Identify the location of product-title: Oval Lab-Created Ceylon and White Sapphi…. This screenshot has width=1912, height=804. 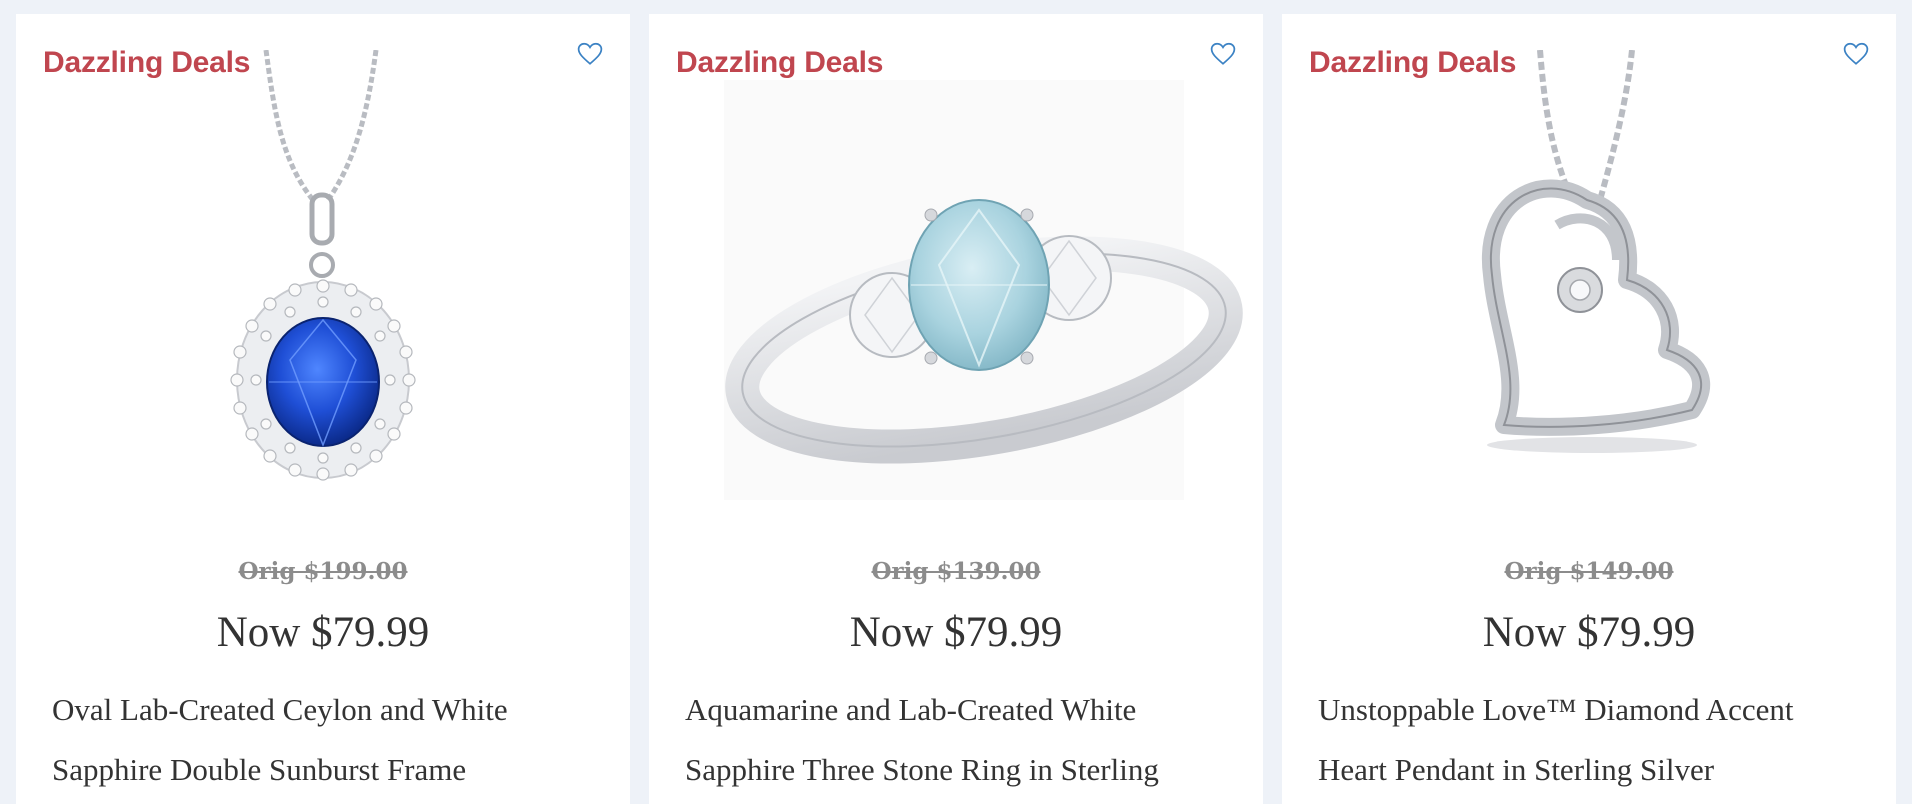
(326, 740).